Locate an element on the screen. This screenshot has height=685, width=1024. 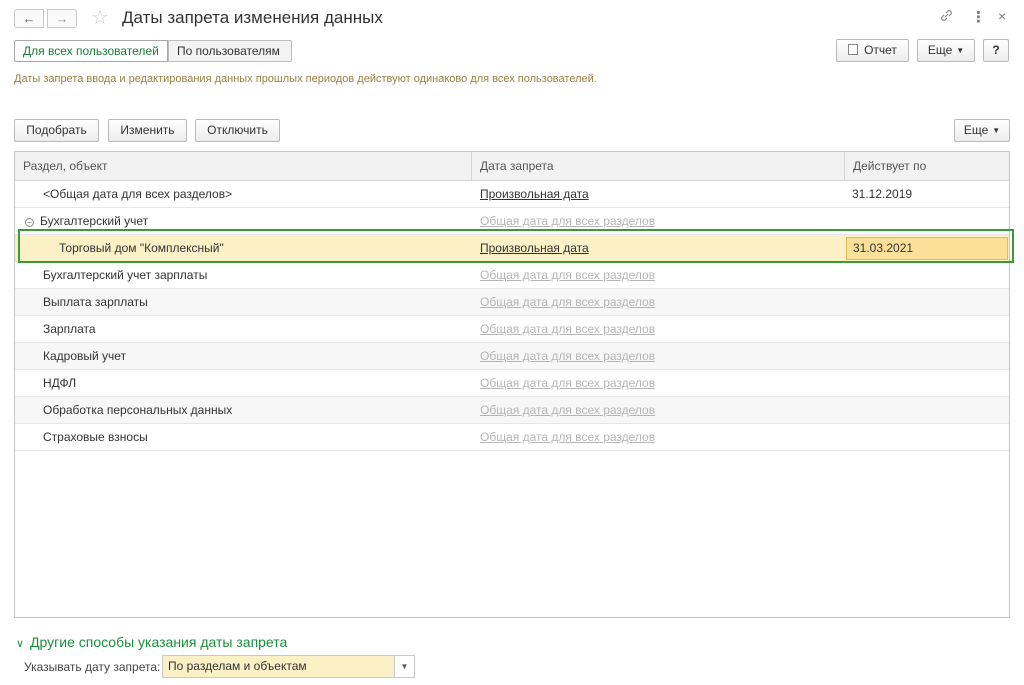
valid-until: 31.12.2019 is located at coordinates (882, 194).